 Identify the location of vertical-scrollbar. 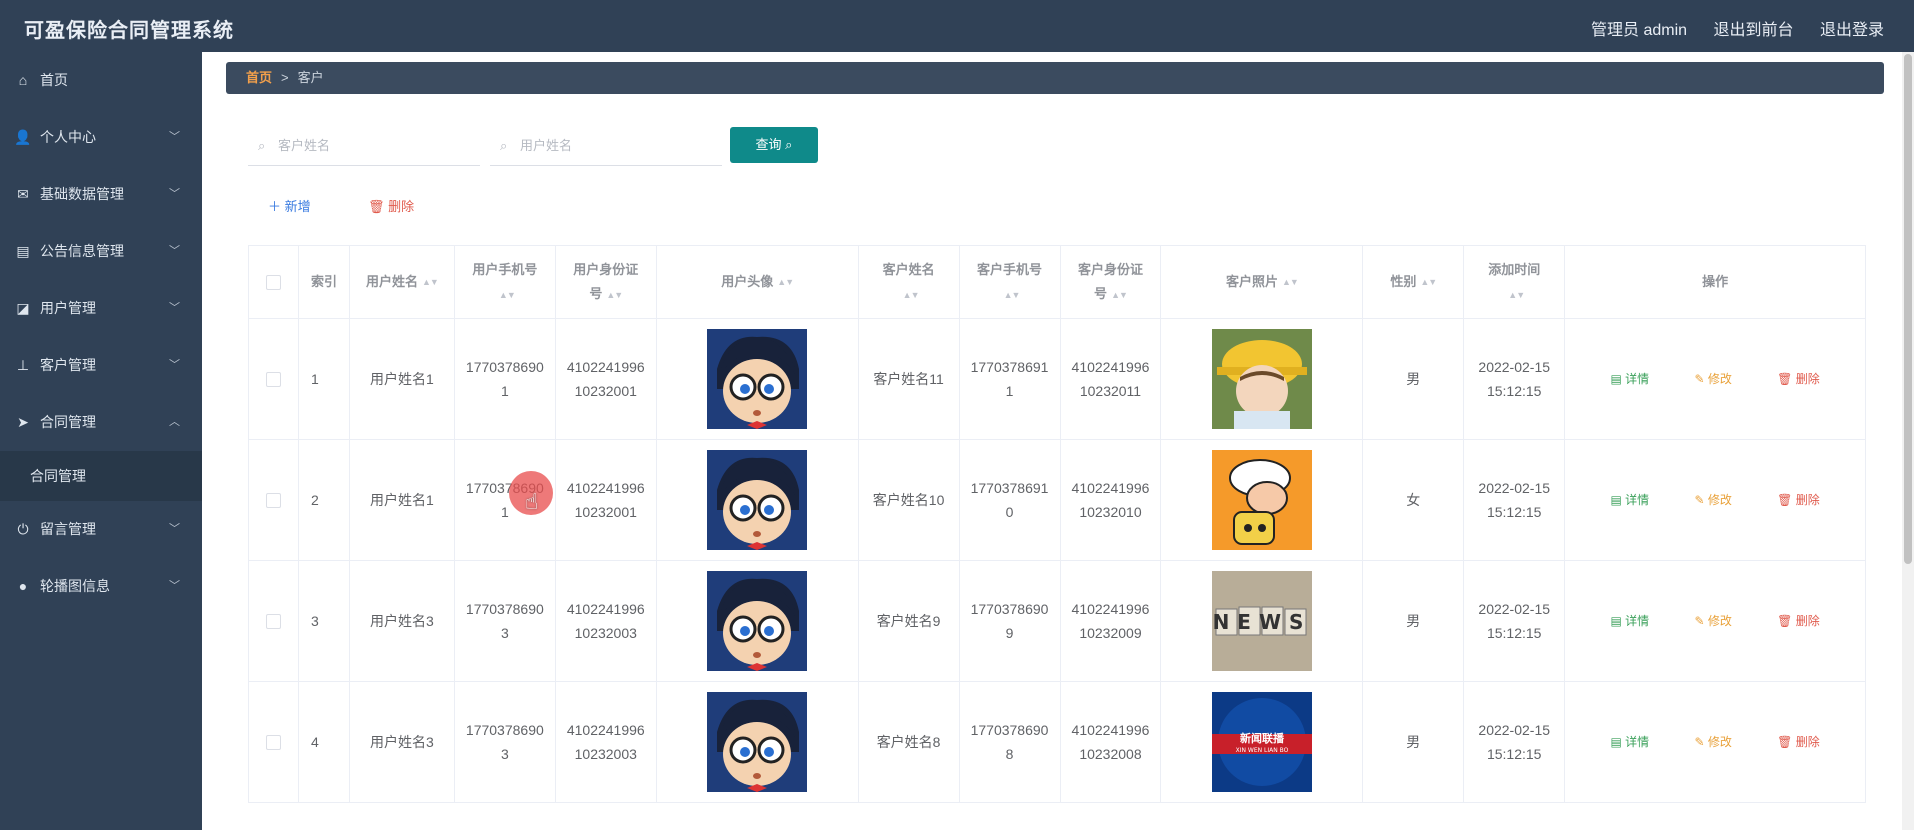
(1908, 441).